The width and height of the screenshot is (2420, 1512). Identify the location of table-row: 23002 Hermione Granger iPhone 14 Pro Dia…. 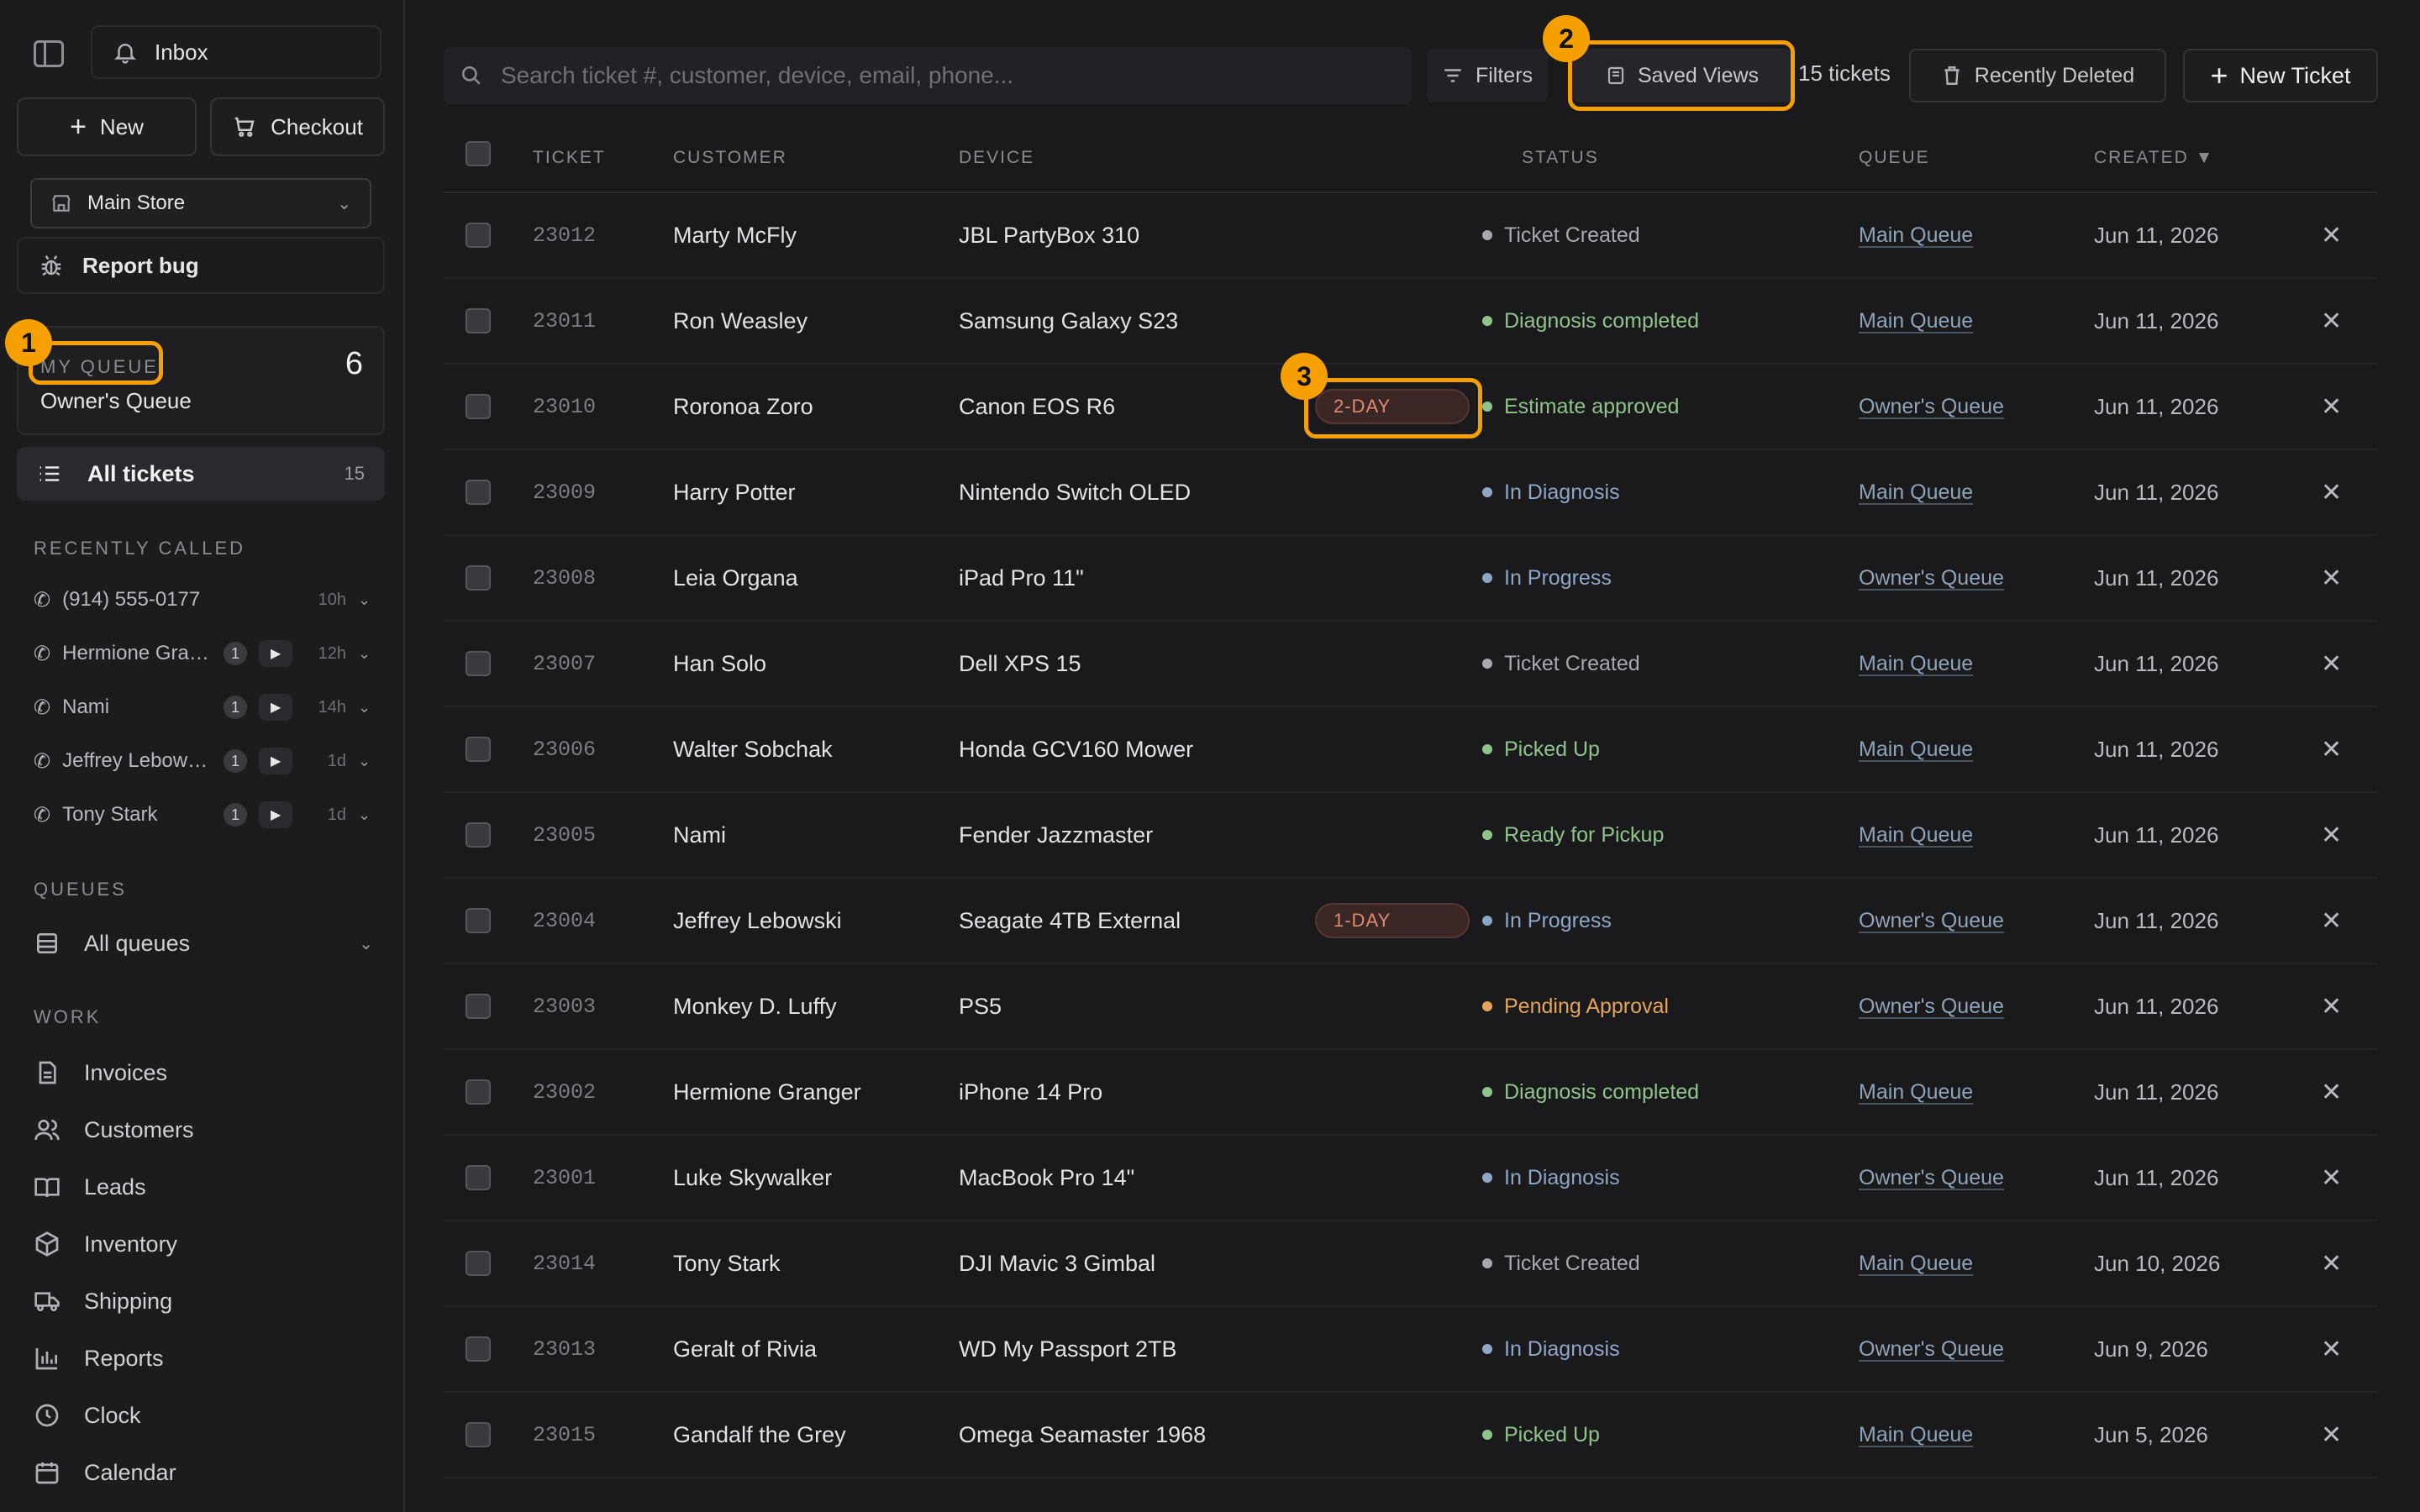
(1411, 1093).